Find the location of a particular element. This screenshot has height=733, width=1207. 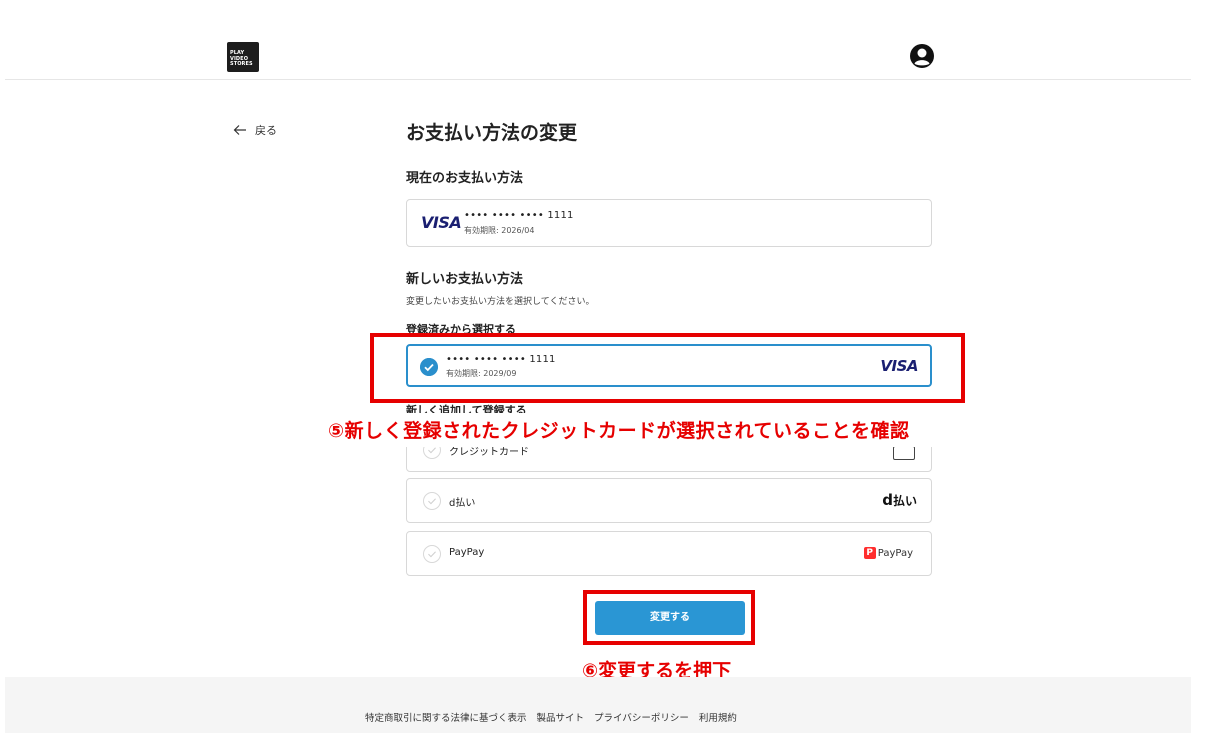

change-button: 変更する is located at coordinates (670, 618).